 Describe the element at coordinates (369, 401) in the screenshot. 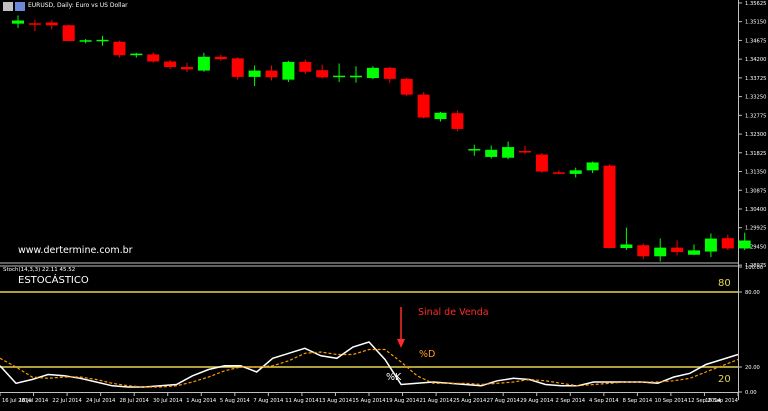

I see `time-tick-label: 15 Aug 2014` at that location.